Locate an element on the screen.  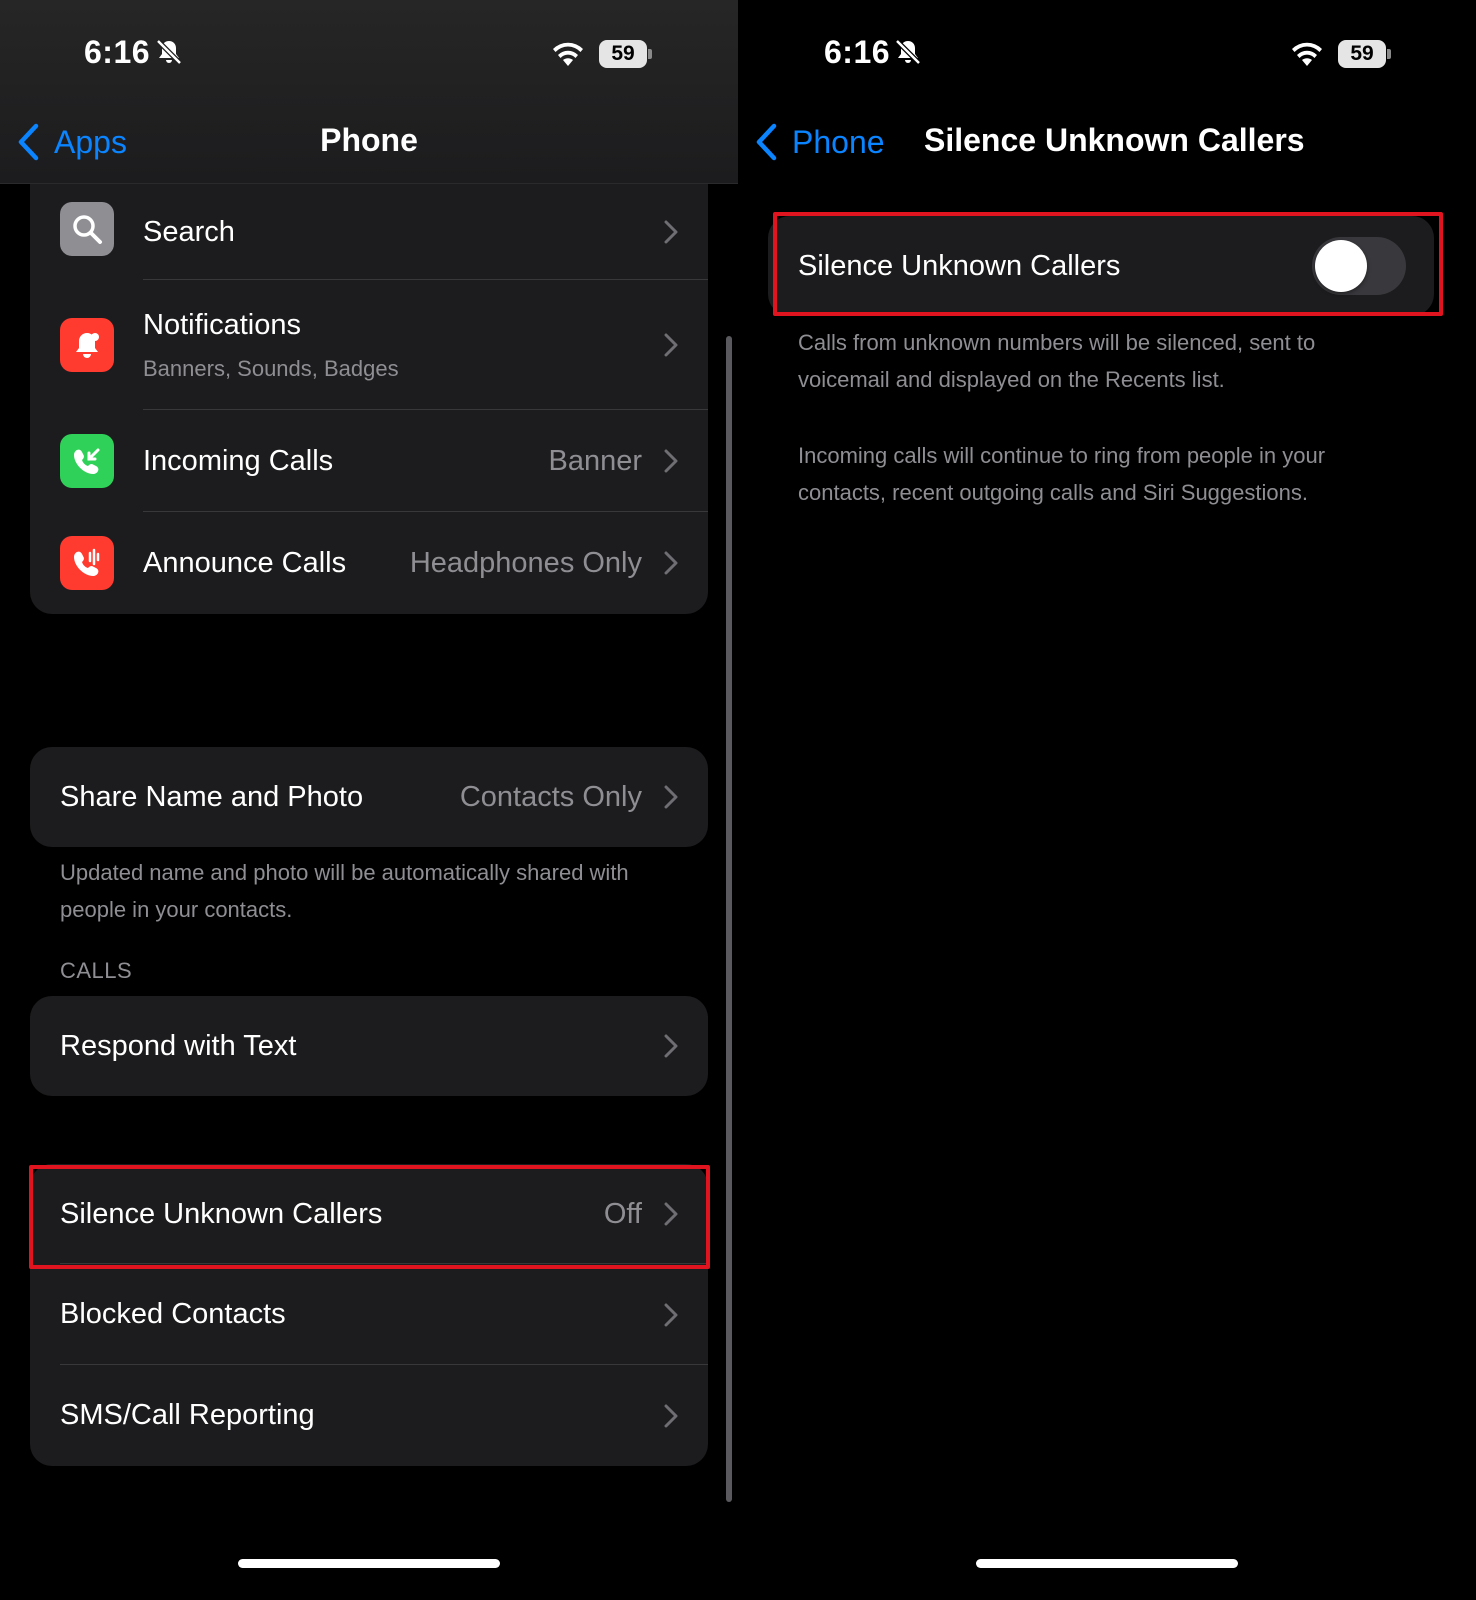
row-label: Notifications is located at coordinates (222, 324).